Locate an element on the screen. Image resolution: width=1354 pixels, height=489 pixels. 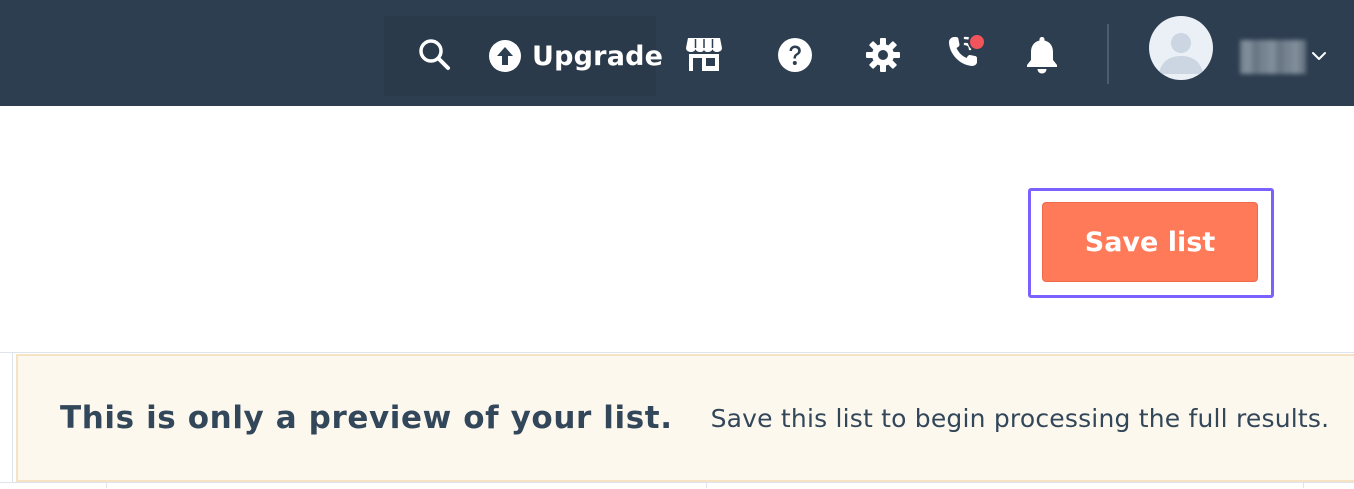
settings-button is located at coordinates (883, 55).